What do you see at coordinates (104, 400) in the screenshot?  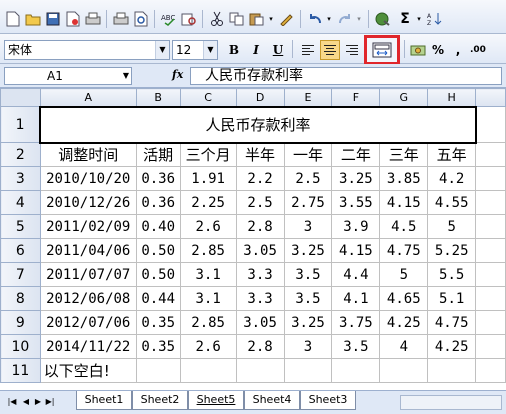 I see `sheet-tab: Sheet1` at bounding box center [104, 400].